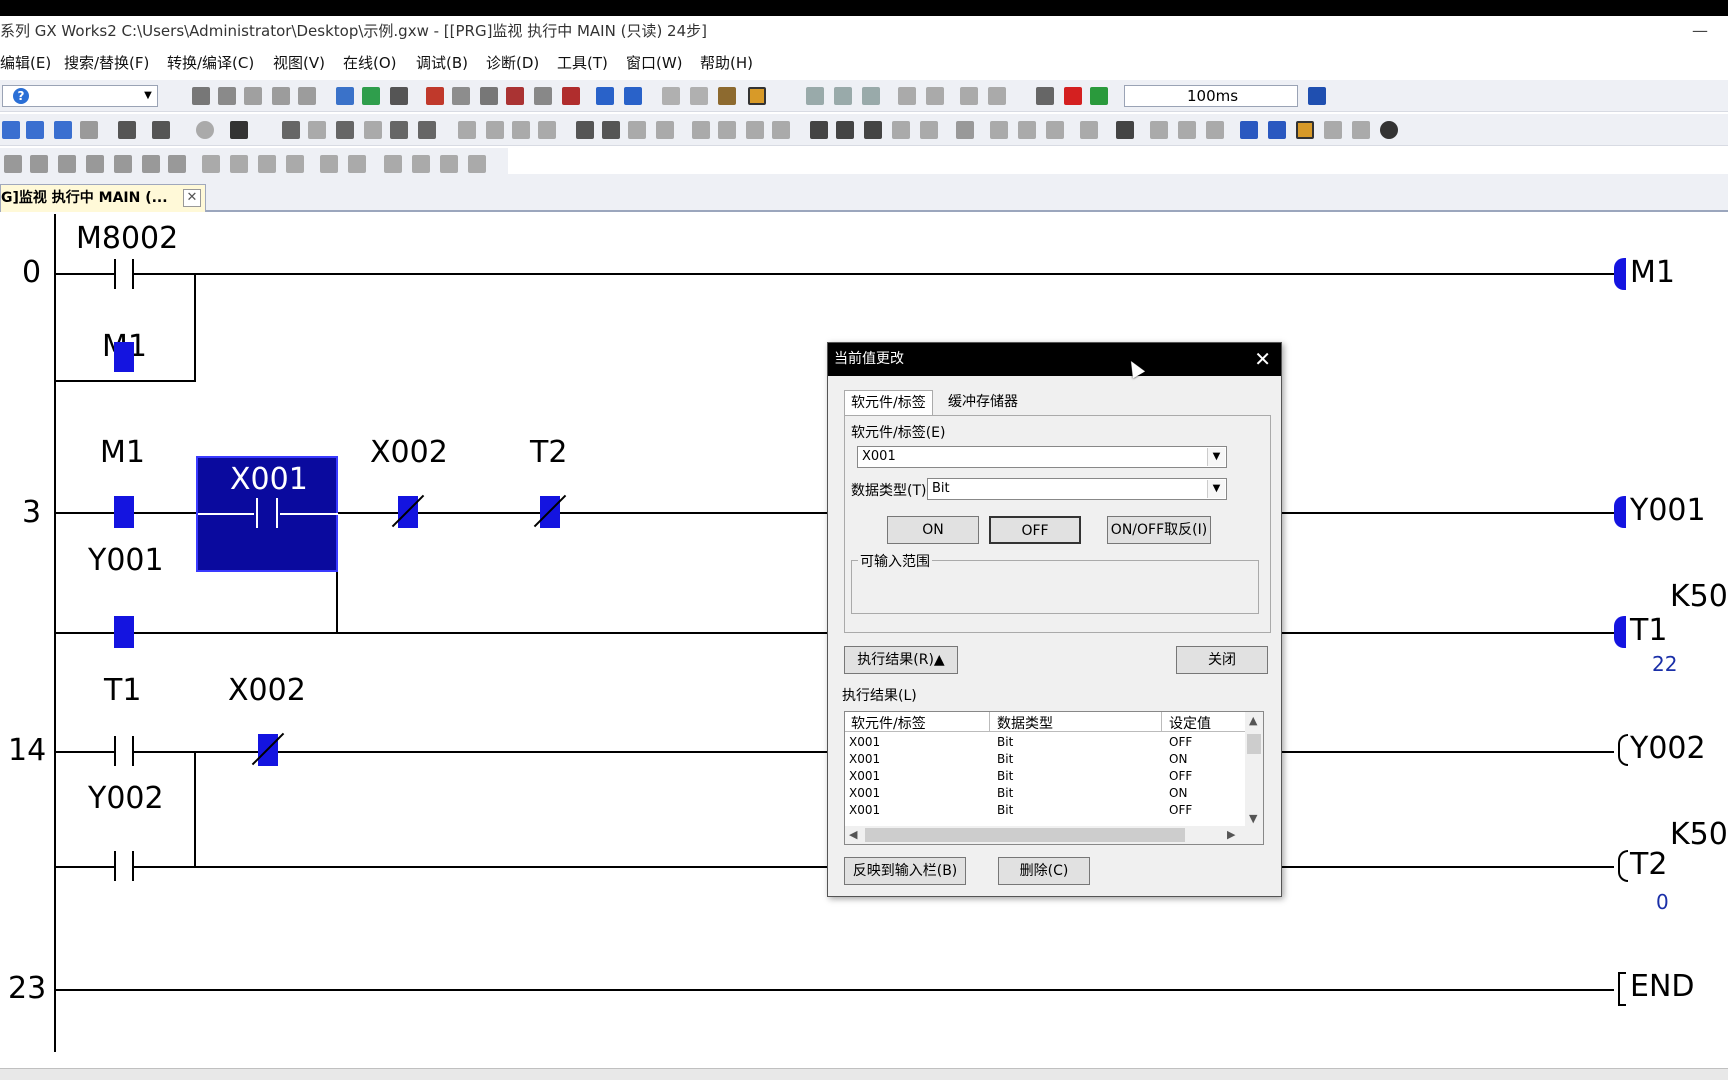  Describe the element at coordinates (227, 96) in the screenshot. I see `copy-icon` at that location.